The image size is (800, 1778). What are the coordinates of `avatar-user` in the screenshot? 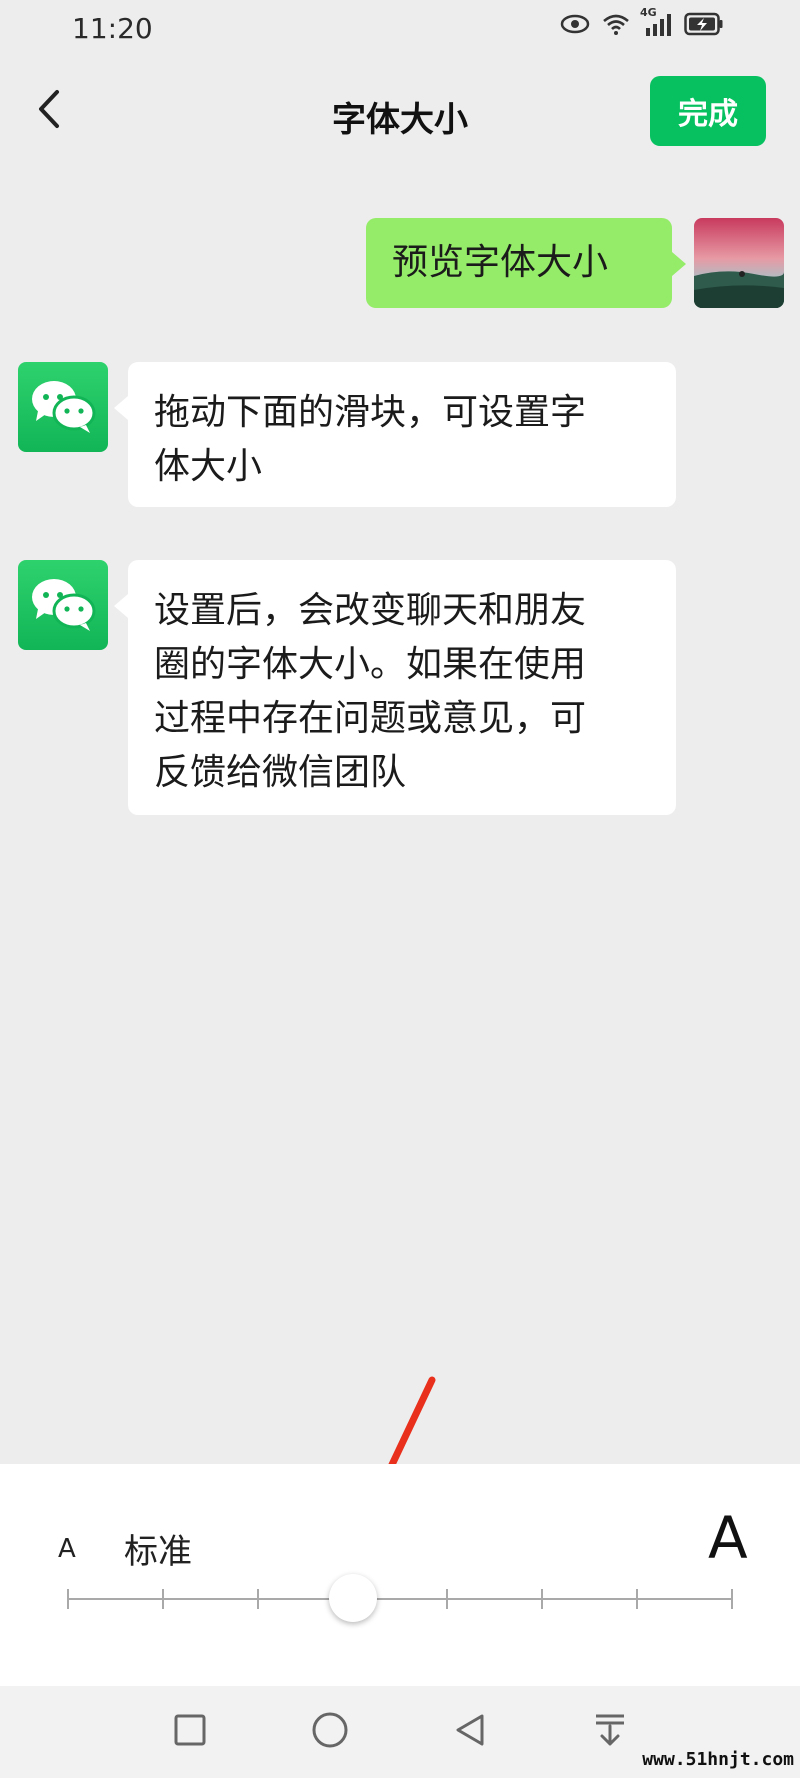 It's located at (739, 263).